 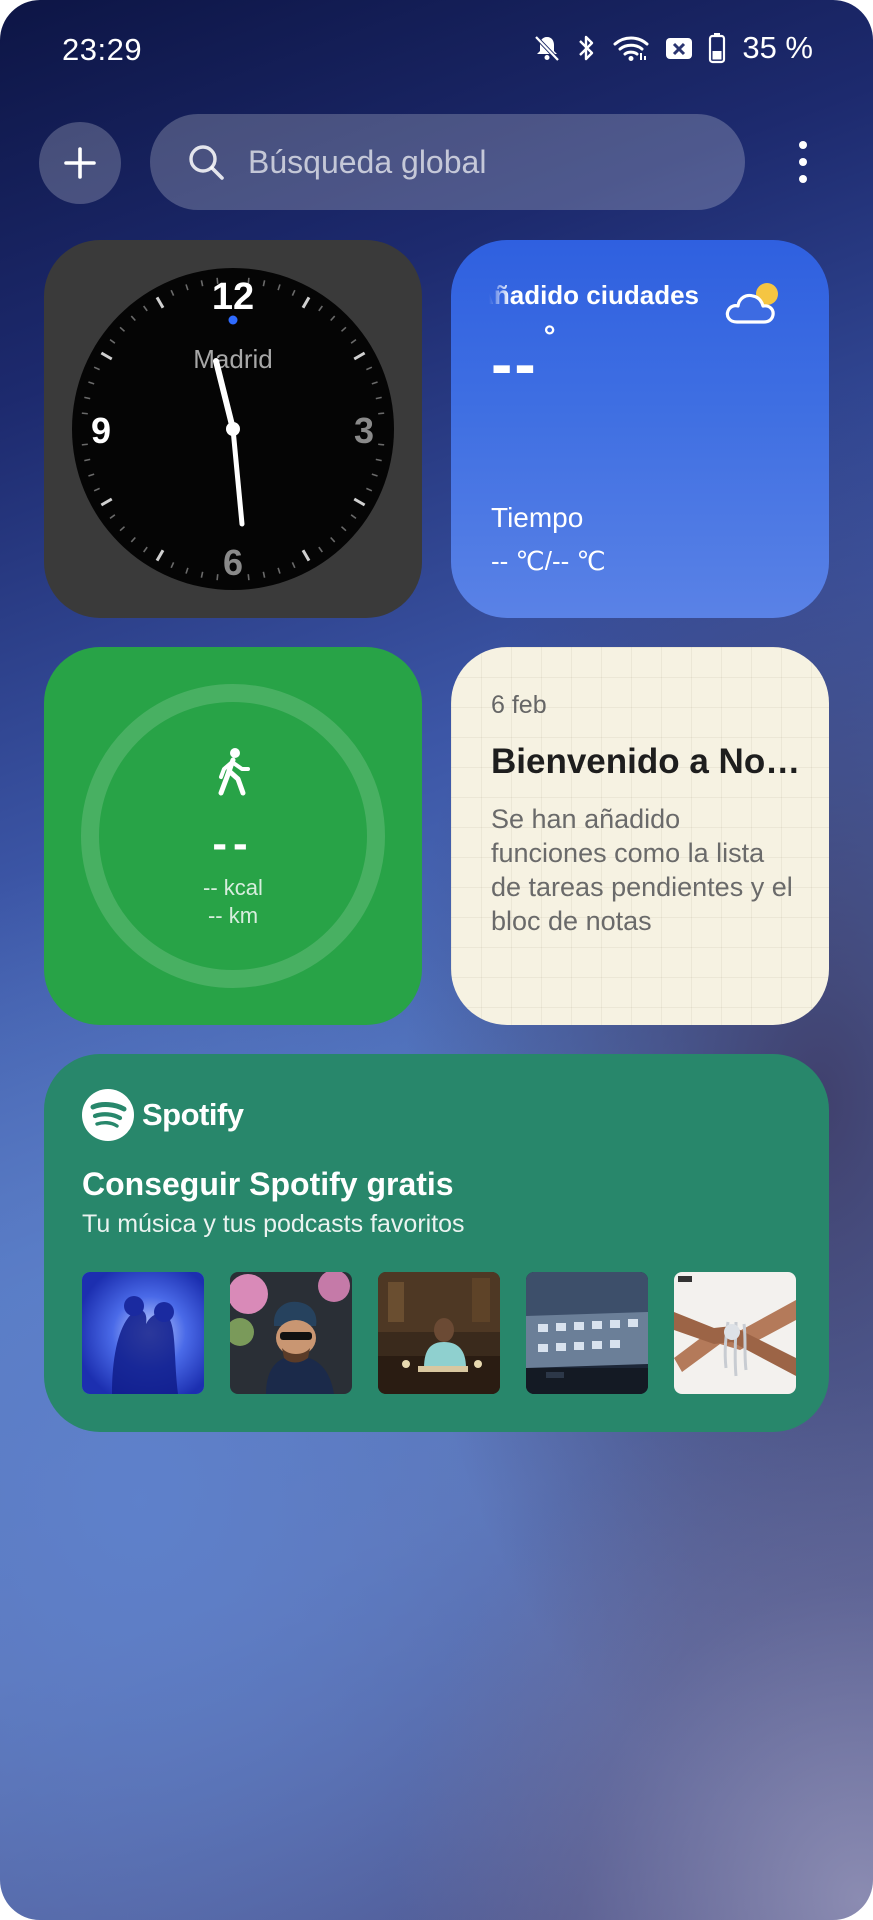 I want to click on status-time: 23:29, so click(x=102, y=49).